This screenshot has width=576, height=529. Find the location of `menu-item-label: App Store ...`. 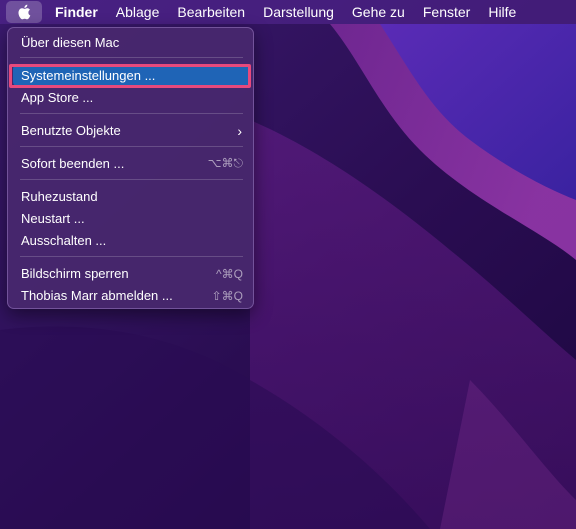

menu-item-label: App Store ... is located at coordinates (57, 97).